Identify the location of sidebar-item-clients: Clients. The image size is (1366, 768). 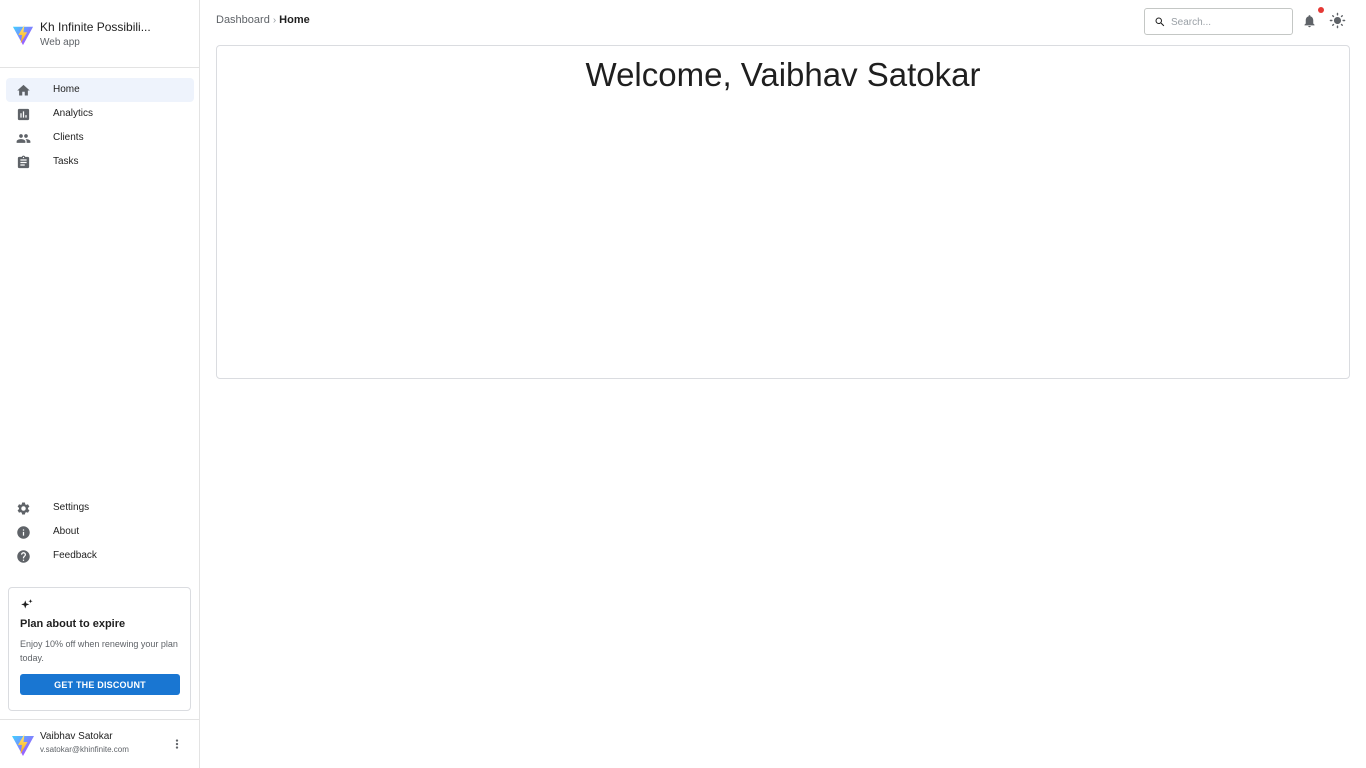
(100, 138).